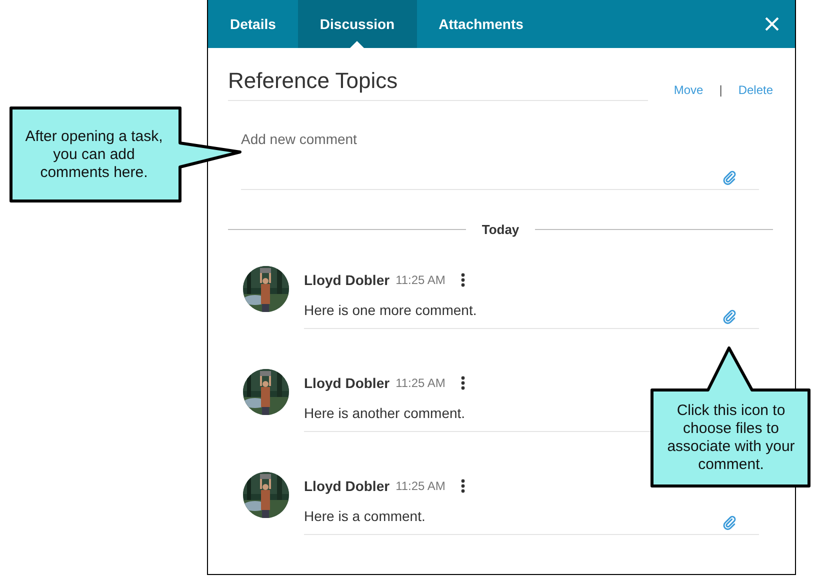  I want to click on callout-text: After opening a task, you can add comments here., so click(94, 155).